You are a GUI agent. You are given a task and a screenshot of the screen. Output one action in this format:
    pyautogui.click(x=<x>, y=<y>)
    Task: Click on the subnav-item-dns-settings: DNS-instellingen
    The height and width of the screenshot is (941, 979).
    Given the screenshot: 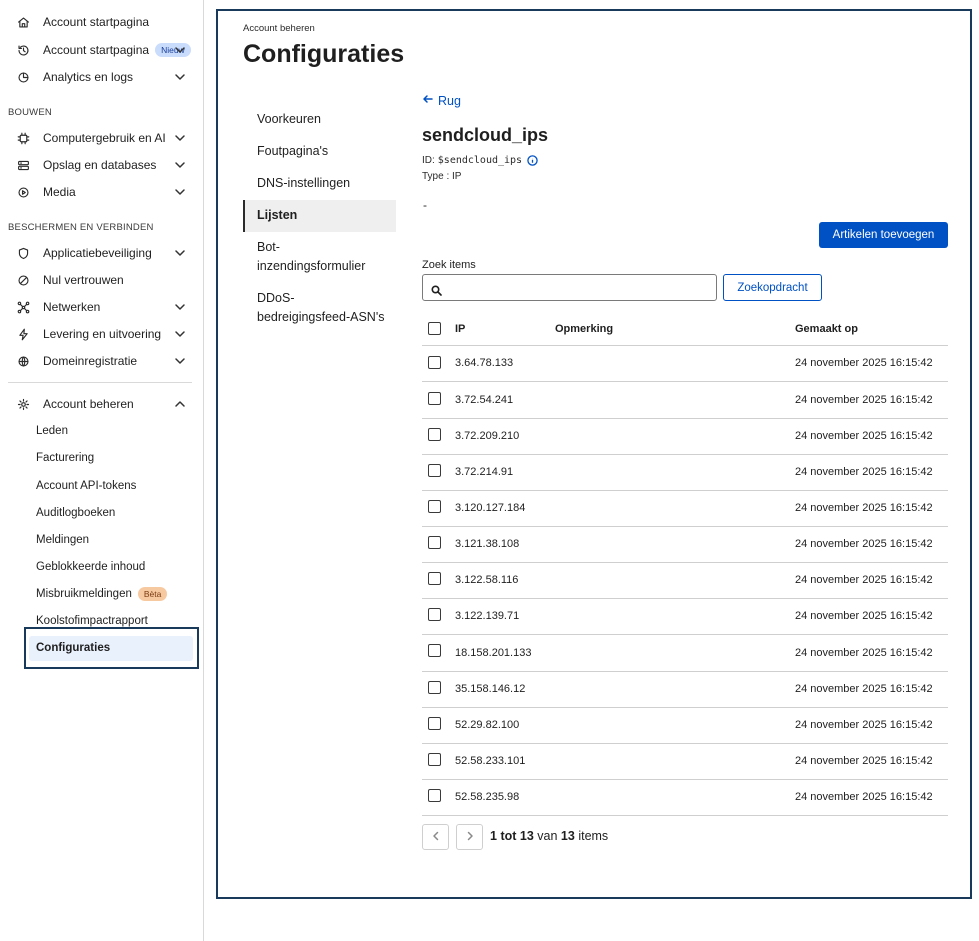 What is the action you would take?
    pyautogui.click(x=319, y=183)
    